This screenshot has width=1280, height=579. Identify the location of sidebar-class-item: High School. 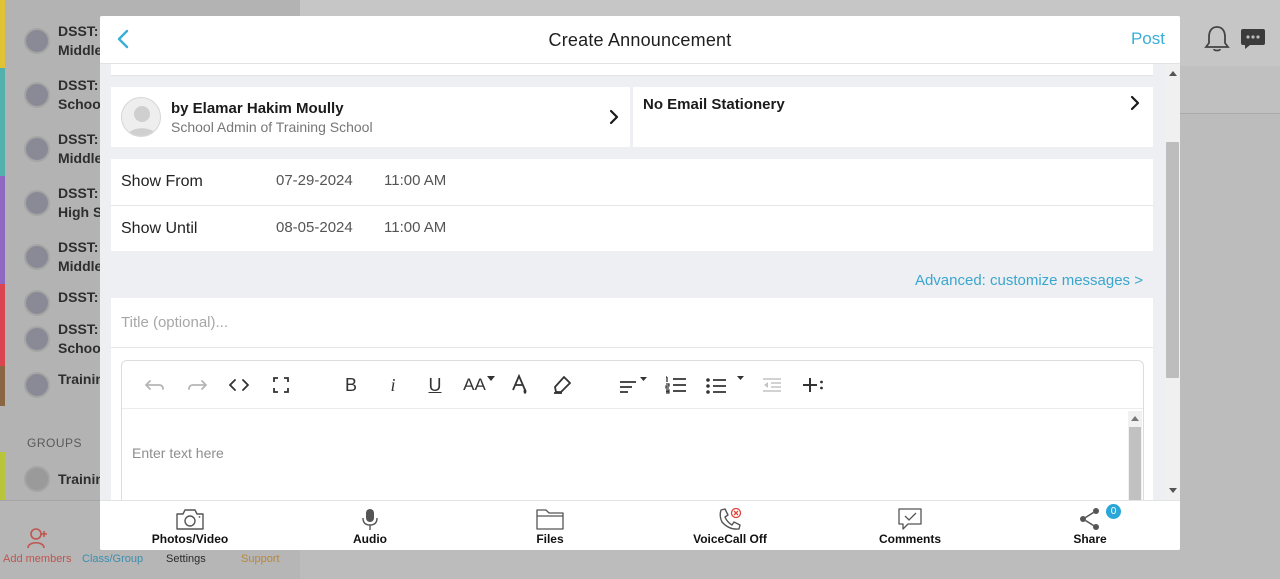
(150, 7).